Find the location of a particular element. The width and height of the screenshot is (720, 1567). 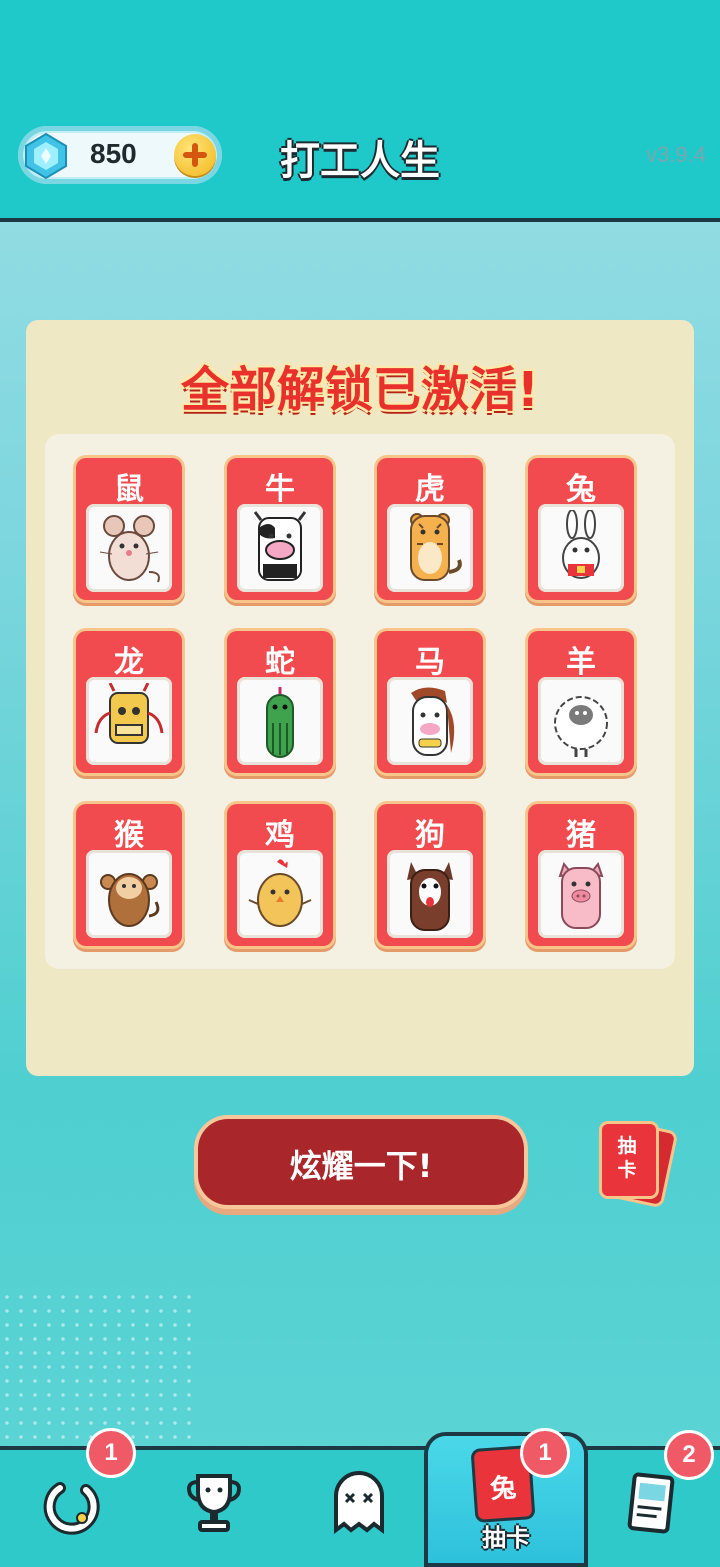

nav-item-book: 2 is located at coordinates (653, 1496).